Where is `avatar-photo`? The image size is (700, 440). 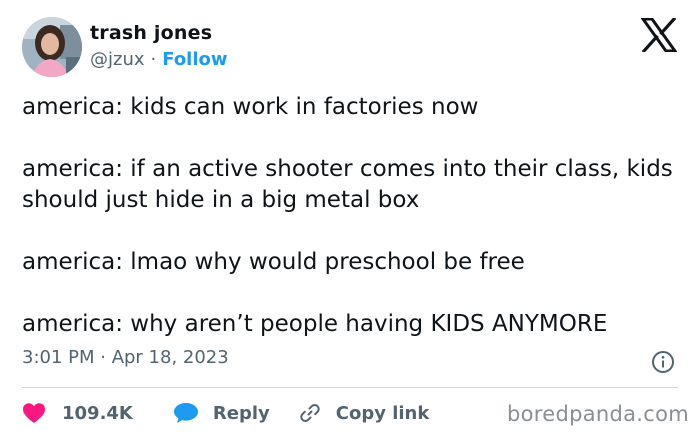
avatar-photo is located at coordinates (52, 47).